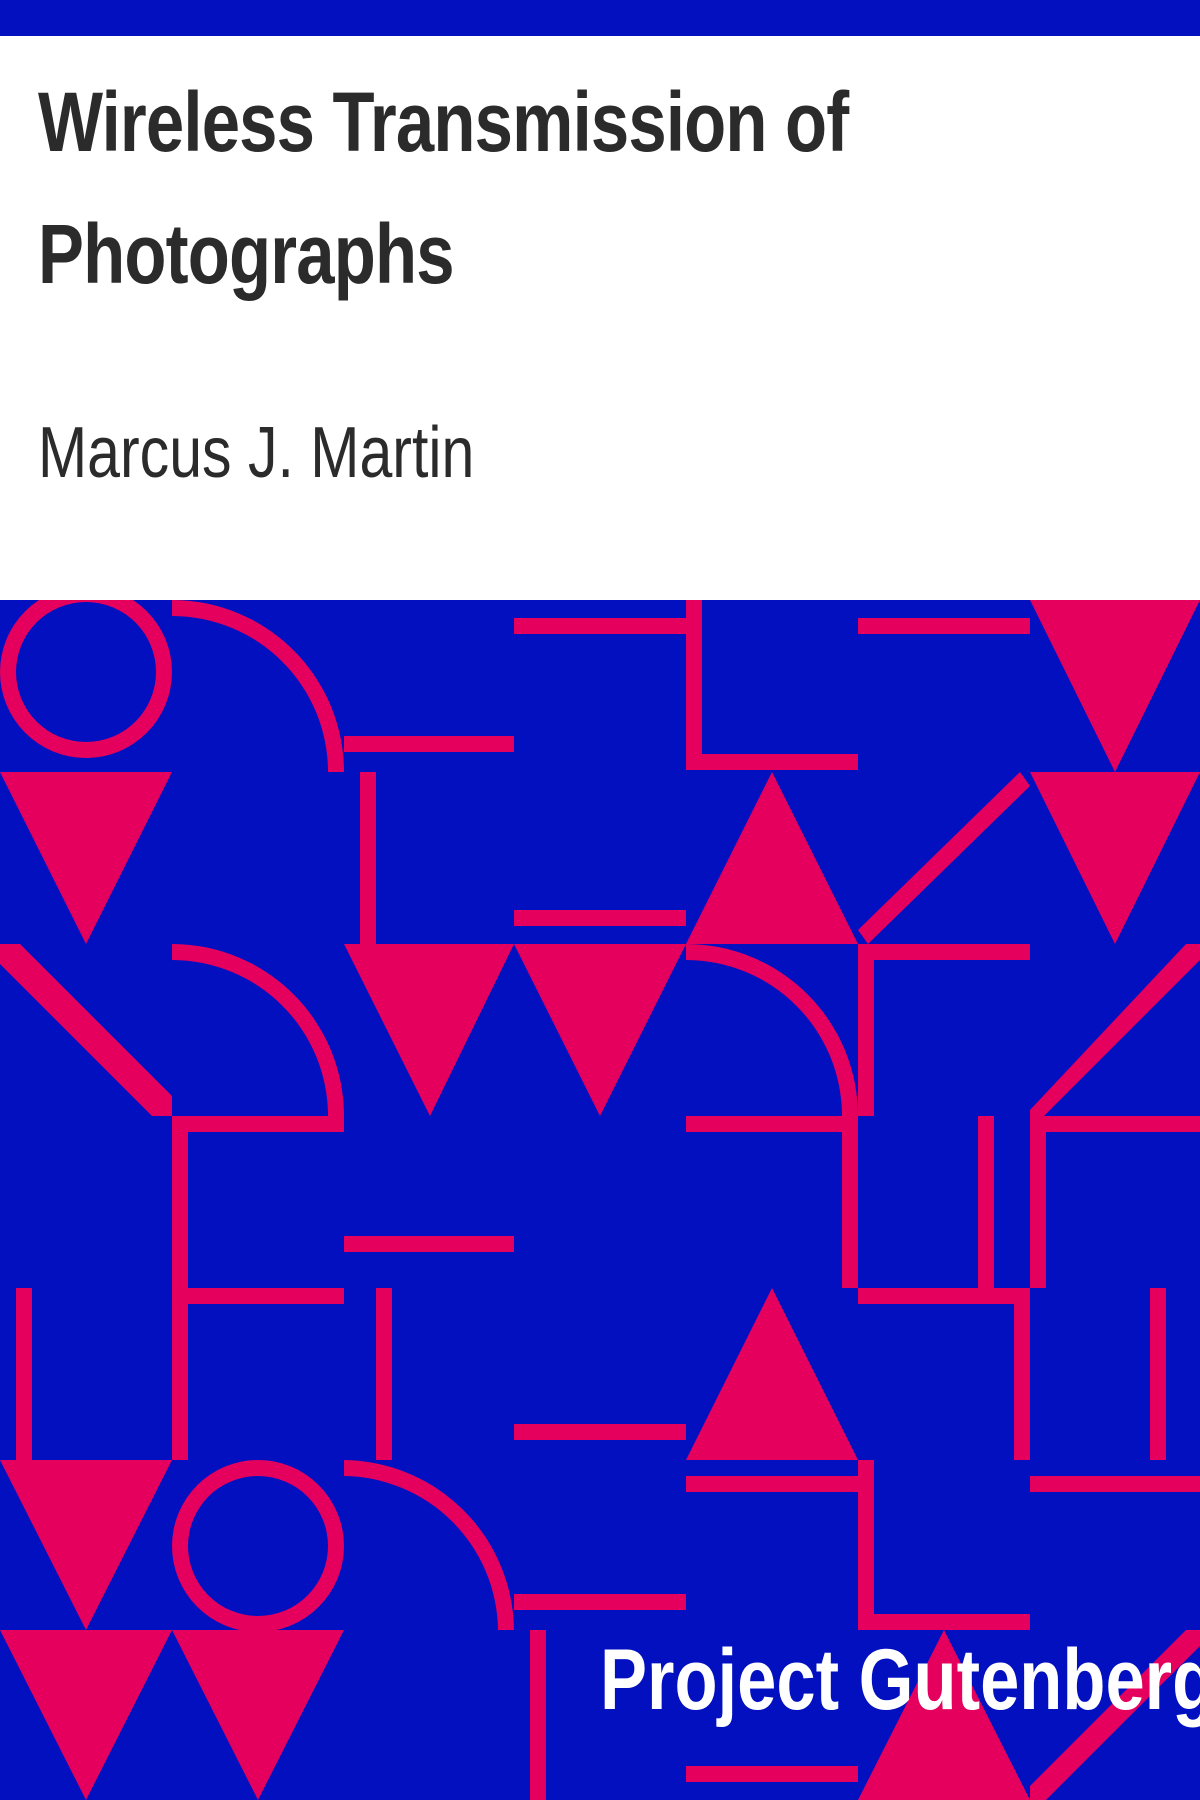  Describe the element at coordinates (600, 18) in the screenshot. I see `top-color-bar` at that location.